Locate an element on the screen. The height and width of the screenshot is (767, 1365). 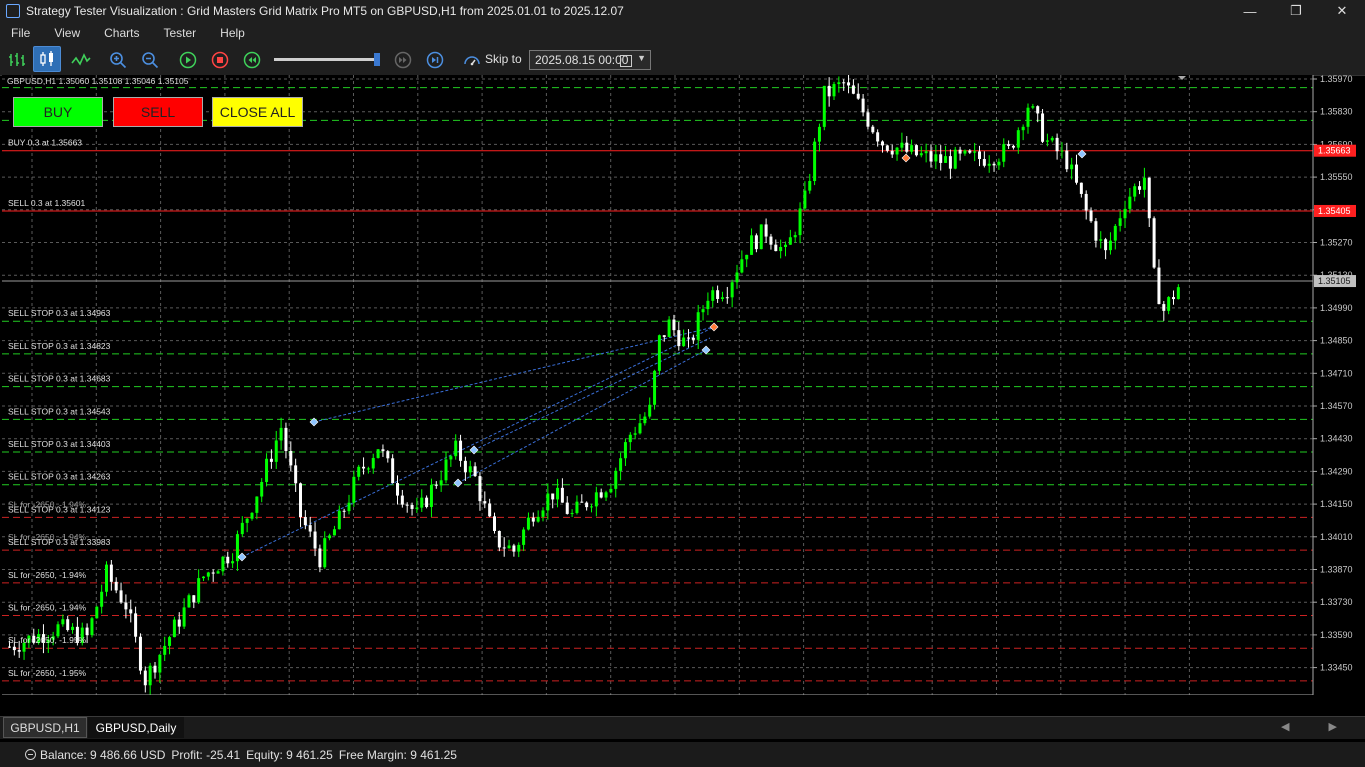
menu-help: Help is located at coordinates (232, 33).